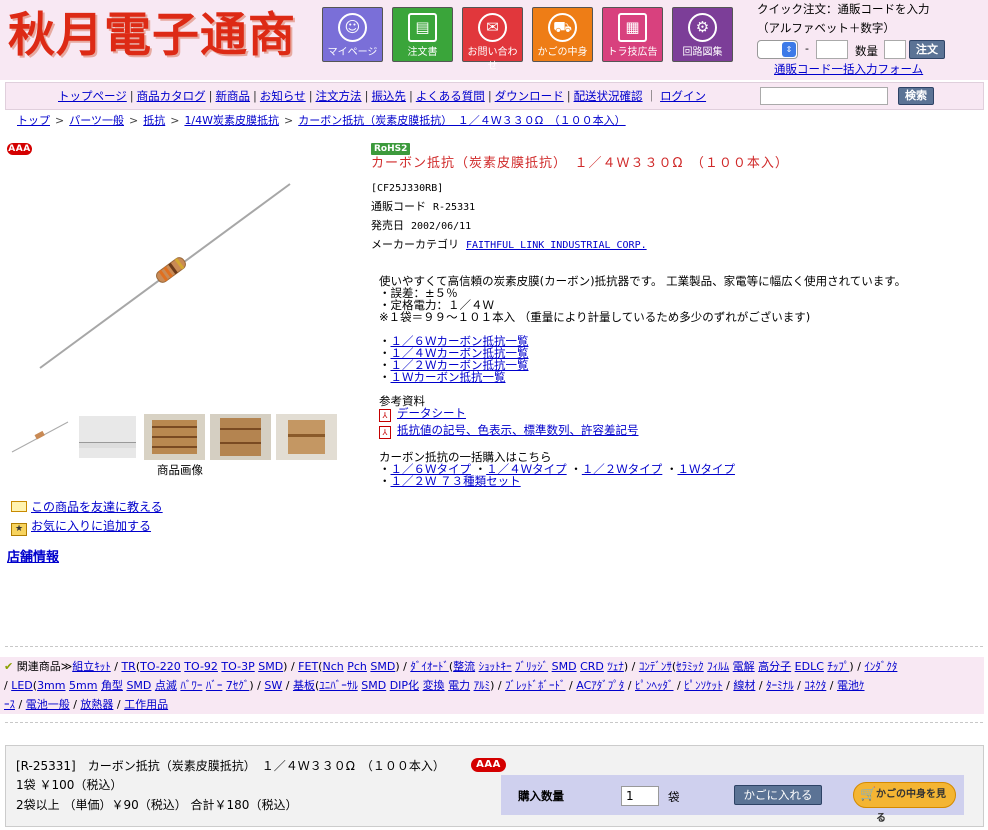  Describe the element at coordinates (283, 96) in the screenshot. I see `menu-news: お知らせ` at that location.